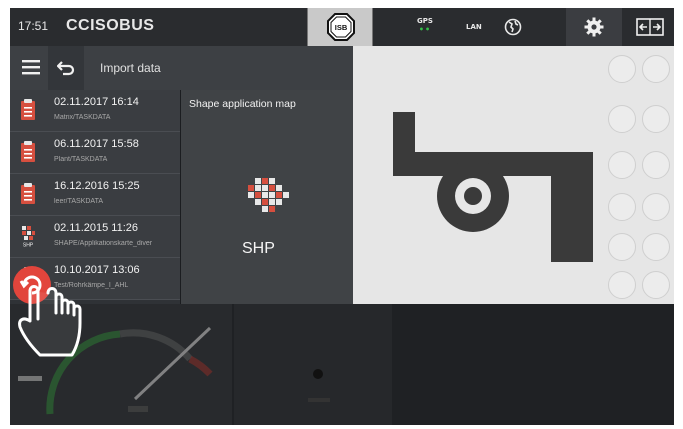  Describe the element at coordinates (242, 104) in the screenshot. I see `detail-title: Shape application map` at that location.